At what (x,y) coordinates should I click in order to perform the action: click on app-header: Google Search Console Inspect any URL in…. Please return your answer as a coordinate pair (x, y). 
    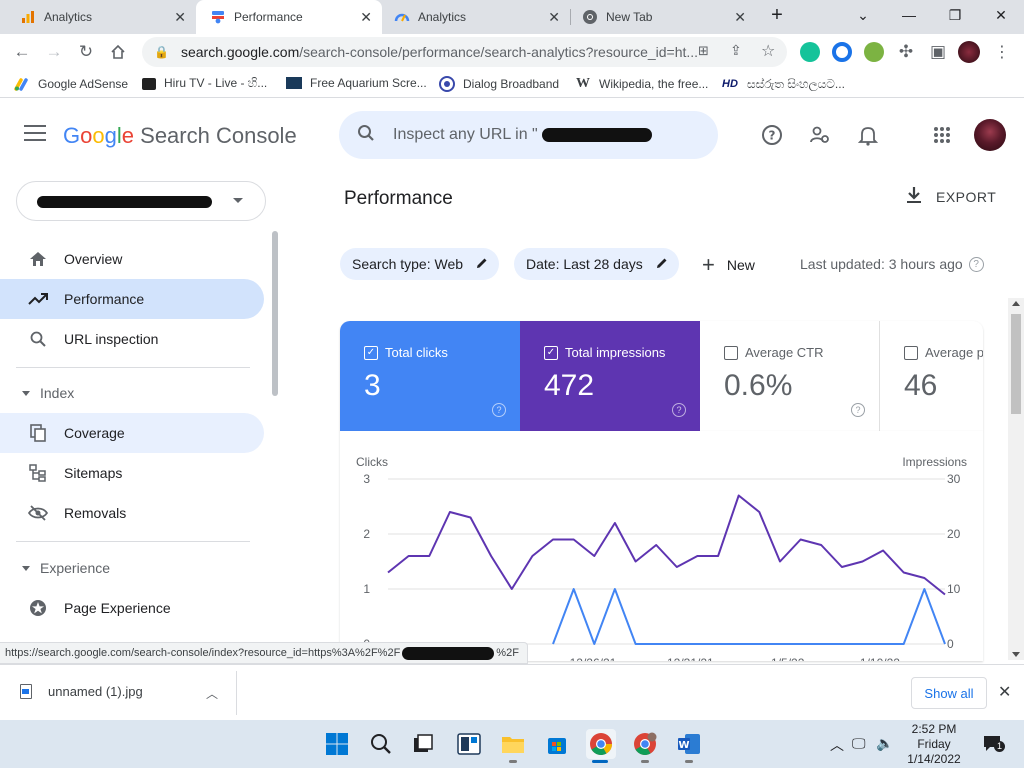
    Looking at the image, I should click on (512, 135).